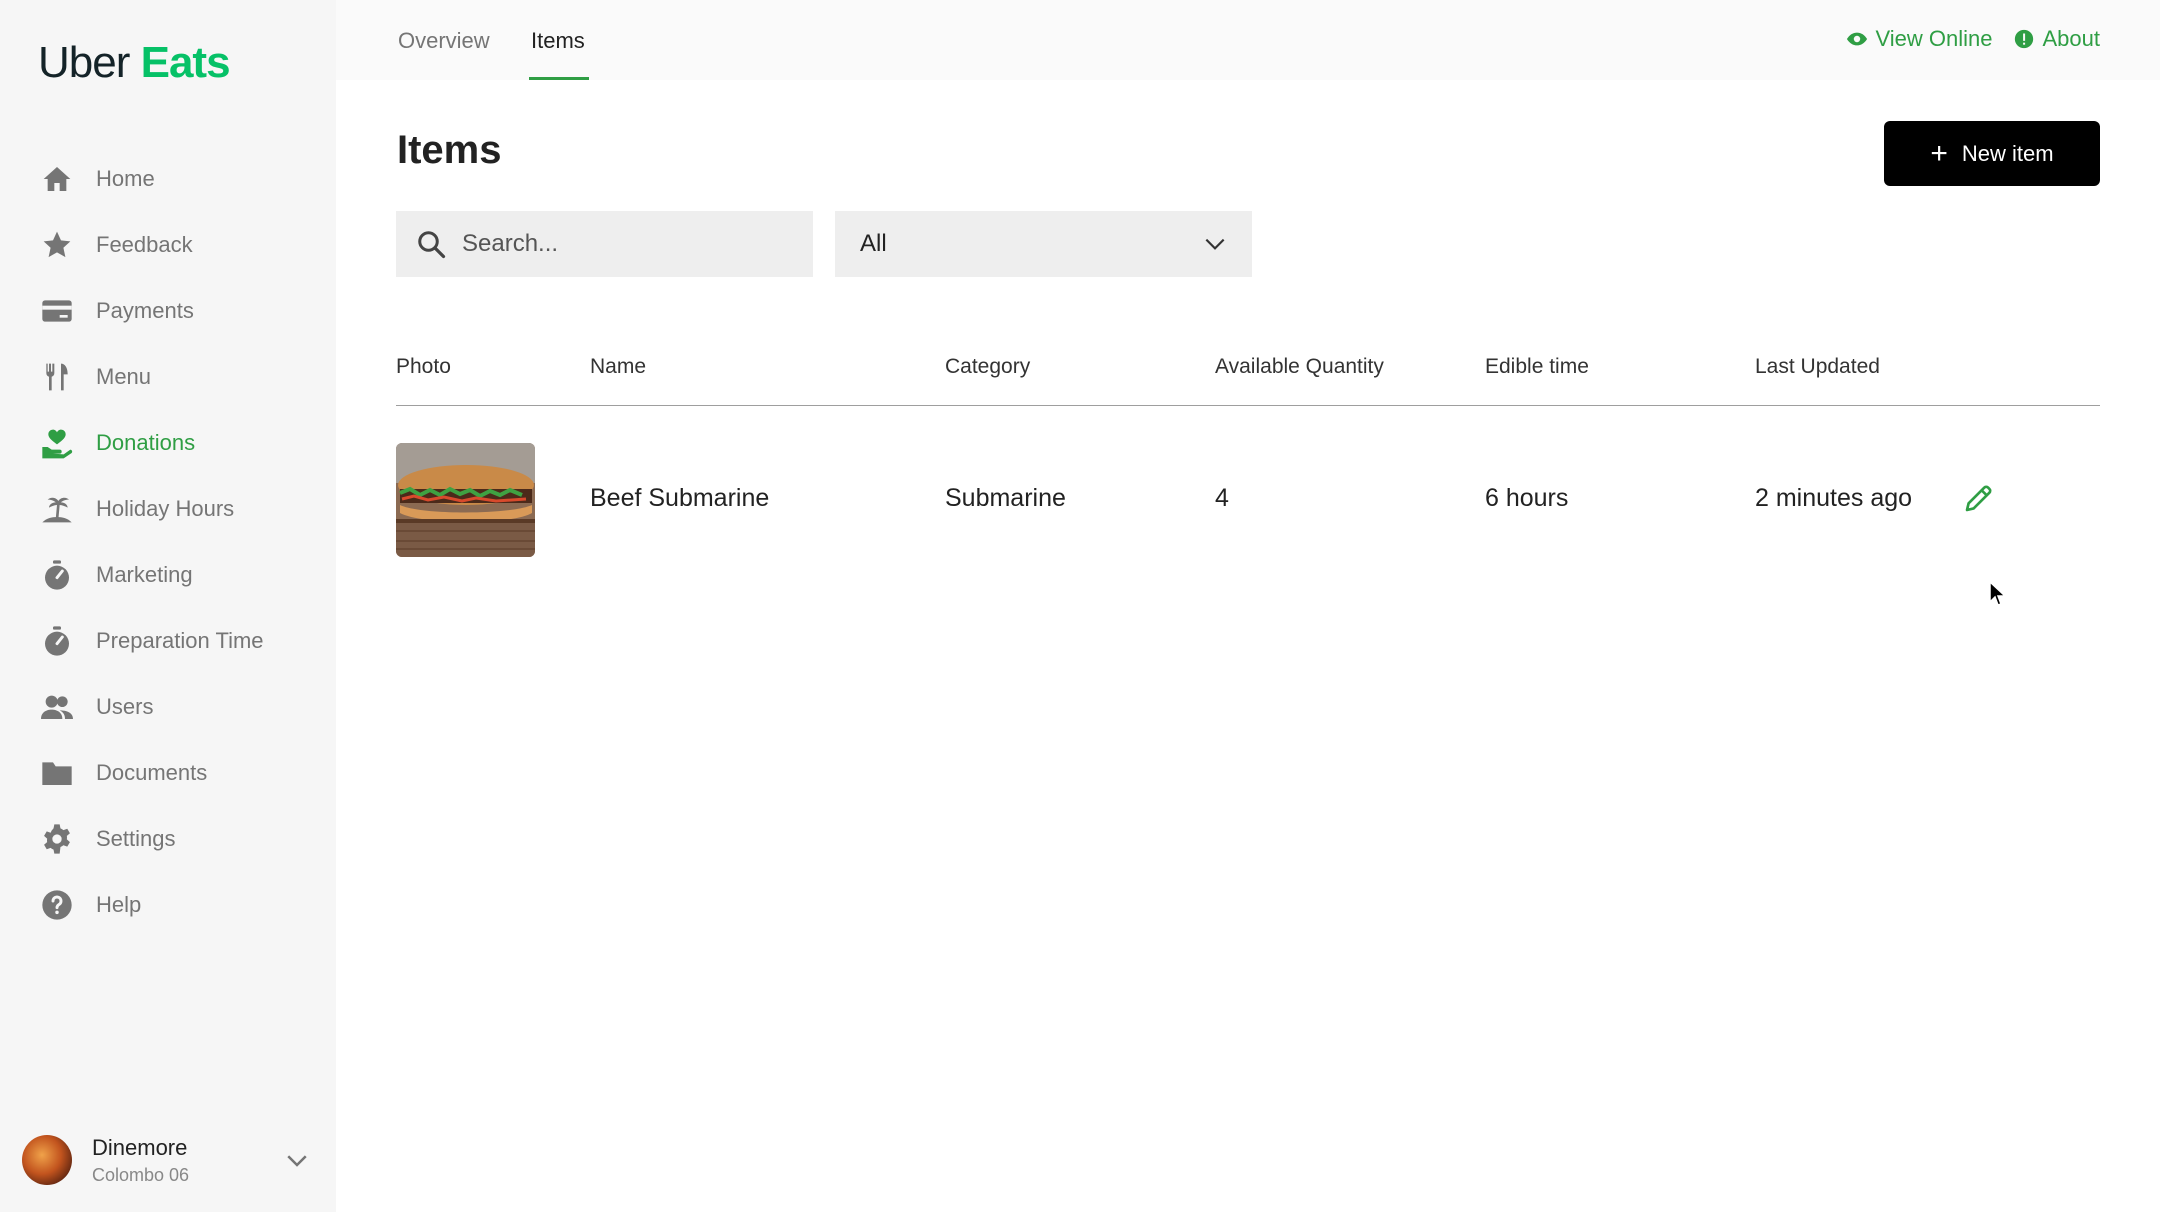 The width and height of the screenshot is (2160, 1212). What do you see at coordinates (559, 78) in the screenshot?
I see `active-tab-indicator` at bounding box center [559, 78].